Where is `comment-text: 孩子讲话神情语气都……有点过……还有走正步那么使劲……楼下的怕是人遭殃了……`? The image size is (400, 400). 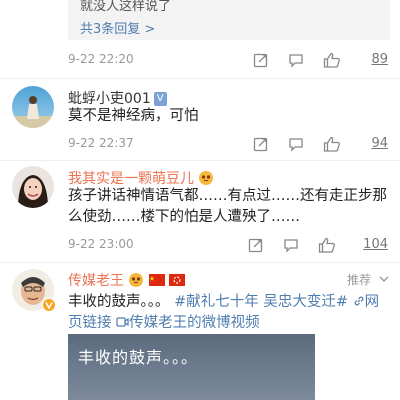 comment-text: 孩子讲话神情语气都……有点过……还有走正步那么使劲……楼下的怕是人遭殃了…… is located at coordinates (227, 206).